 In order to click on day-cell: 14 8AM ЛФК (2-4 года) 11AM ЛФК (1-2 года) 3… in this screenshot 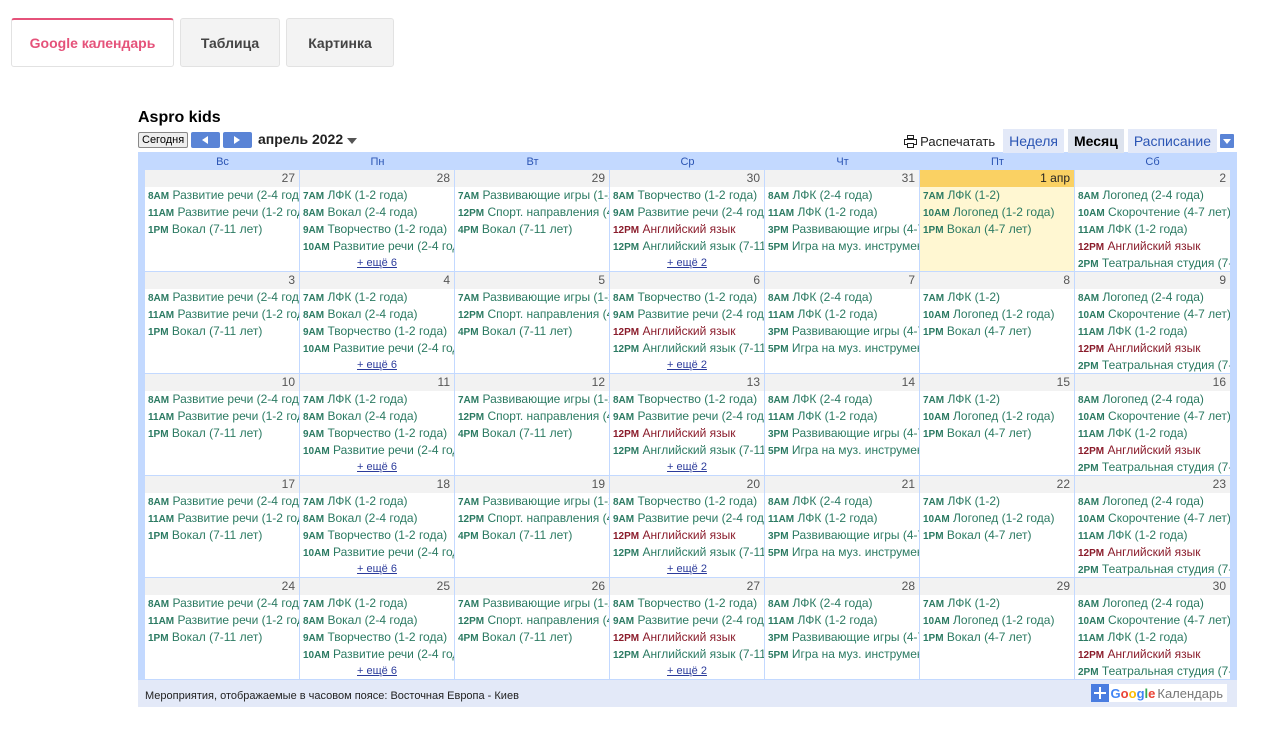, I will do `click(842, 424)`.